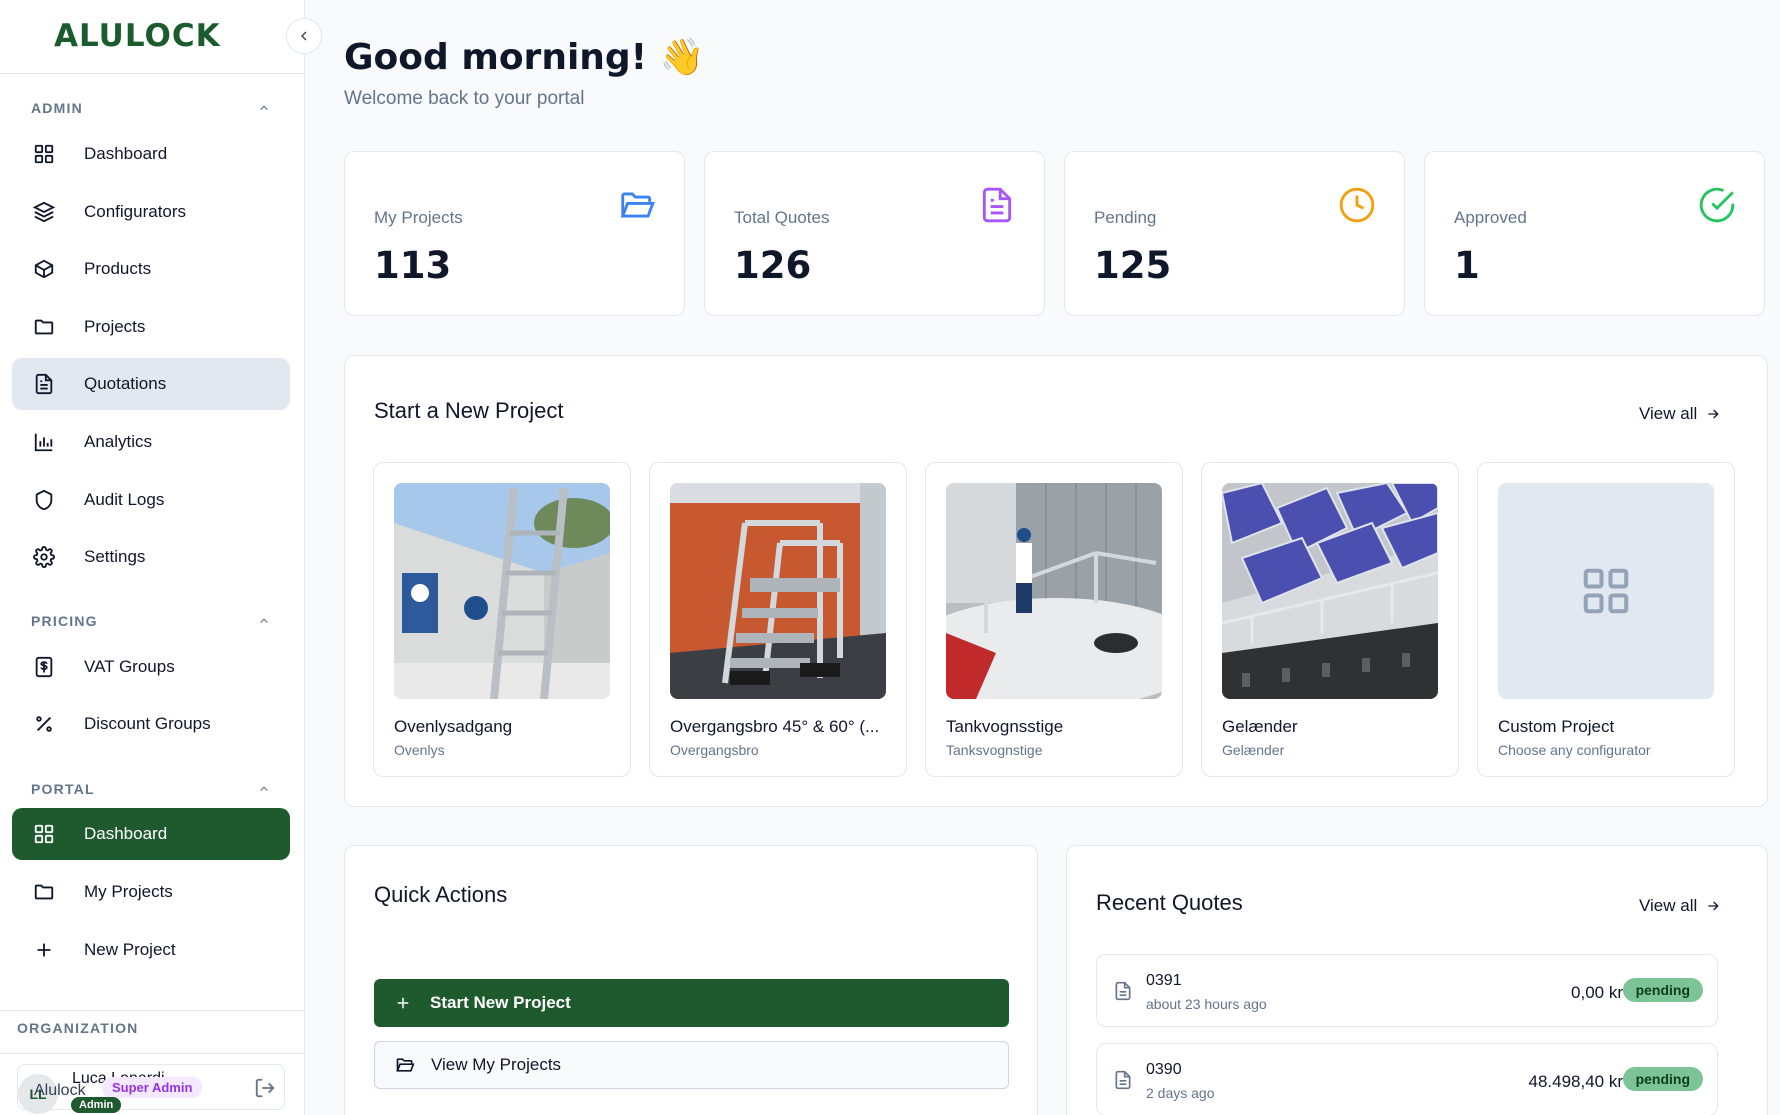 The height and width of the screenshot is (1115, 1780). I want to click on project-sub: Overgangsbro, so click(714, 750).